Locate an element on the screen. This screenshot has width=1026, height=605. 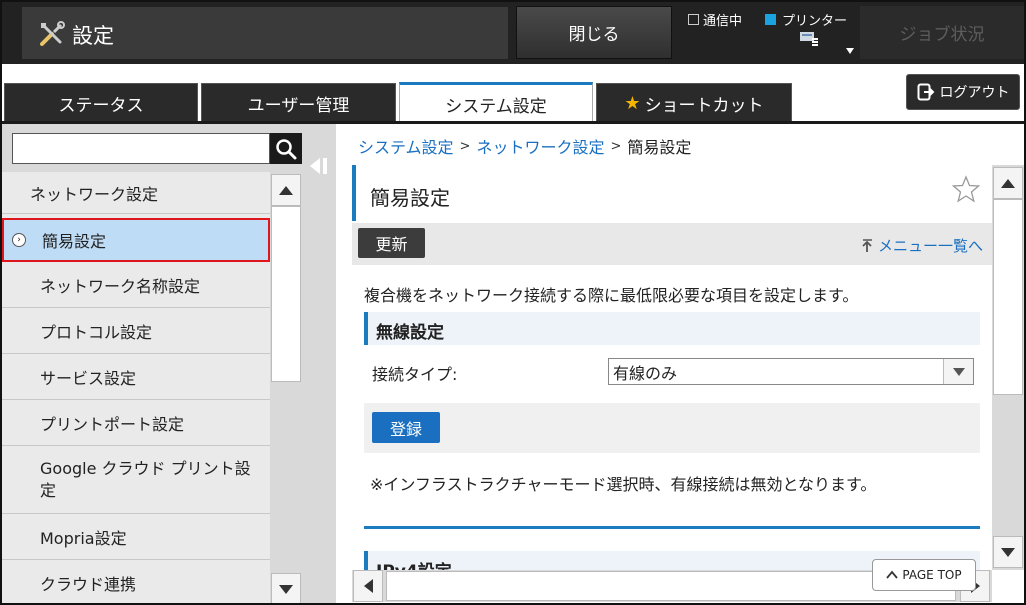
menu-item-google-cloud-print: Google クラウド プリント設定 is located at coordinates (136, 480).